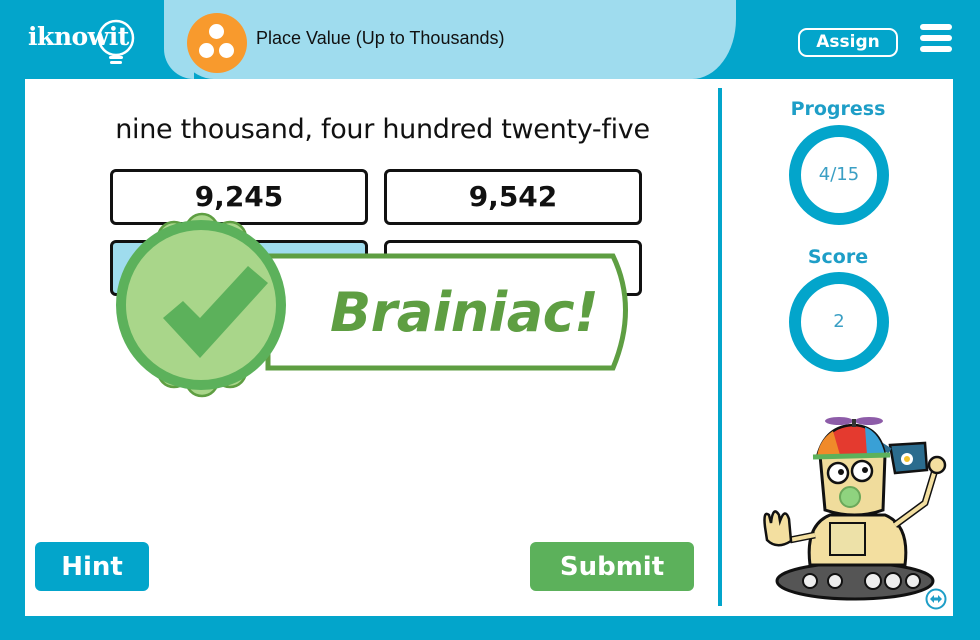  I want to click on progress-value: 4/15, so click(839, 174).